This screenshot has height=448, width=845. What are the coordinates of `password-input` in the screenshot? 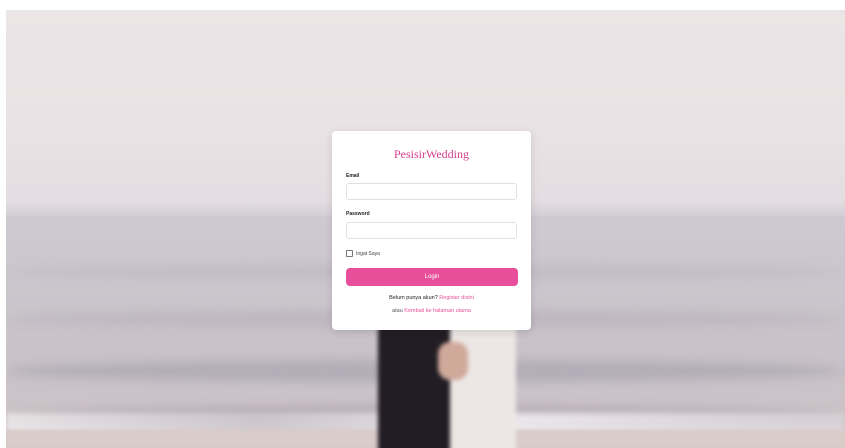 It's located at (431, 230).